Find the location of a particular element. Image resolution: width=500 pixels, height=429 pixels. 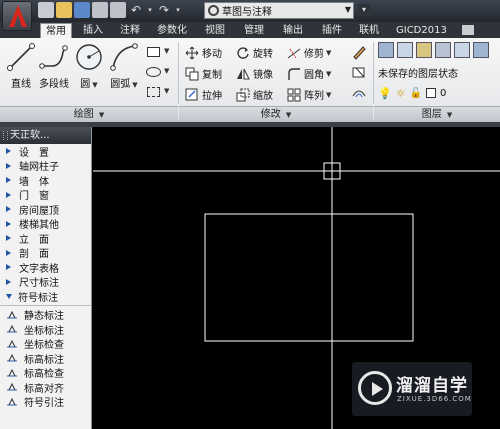

draw-panel-expand-icon: ▼ is located at coordinates (101, 115).